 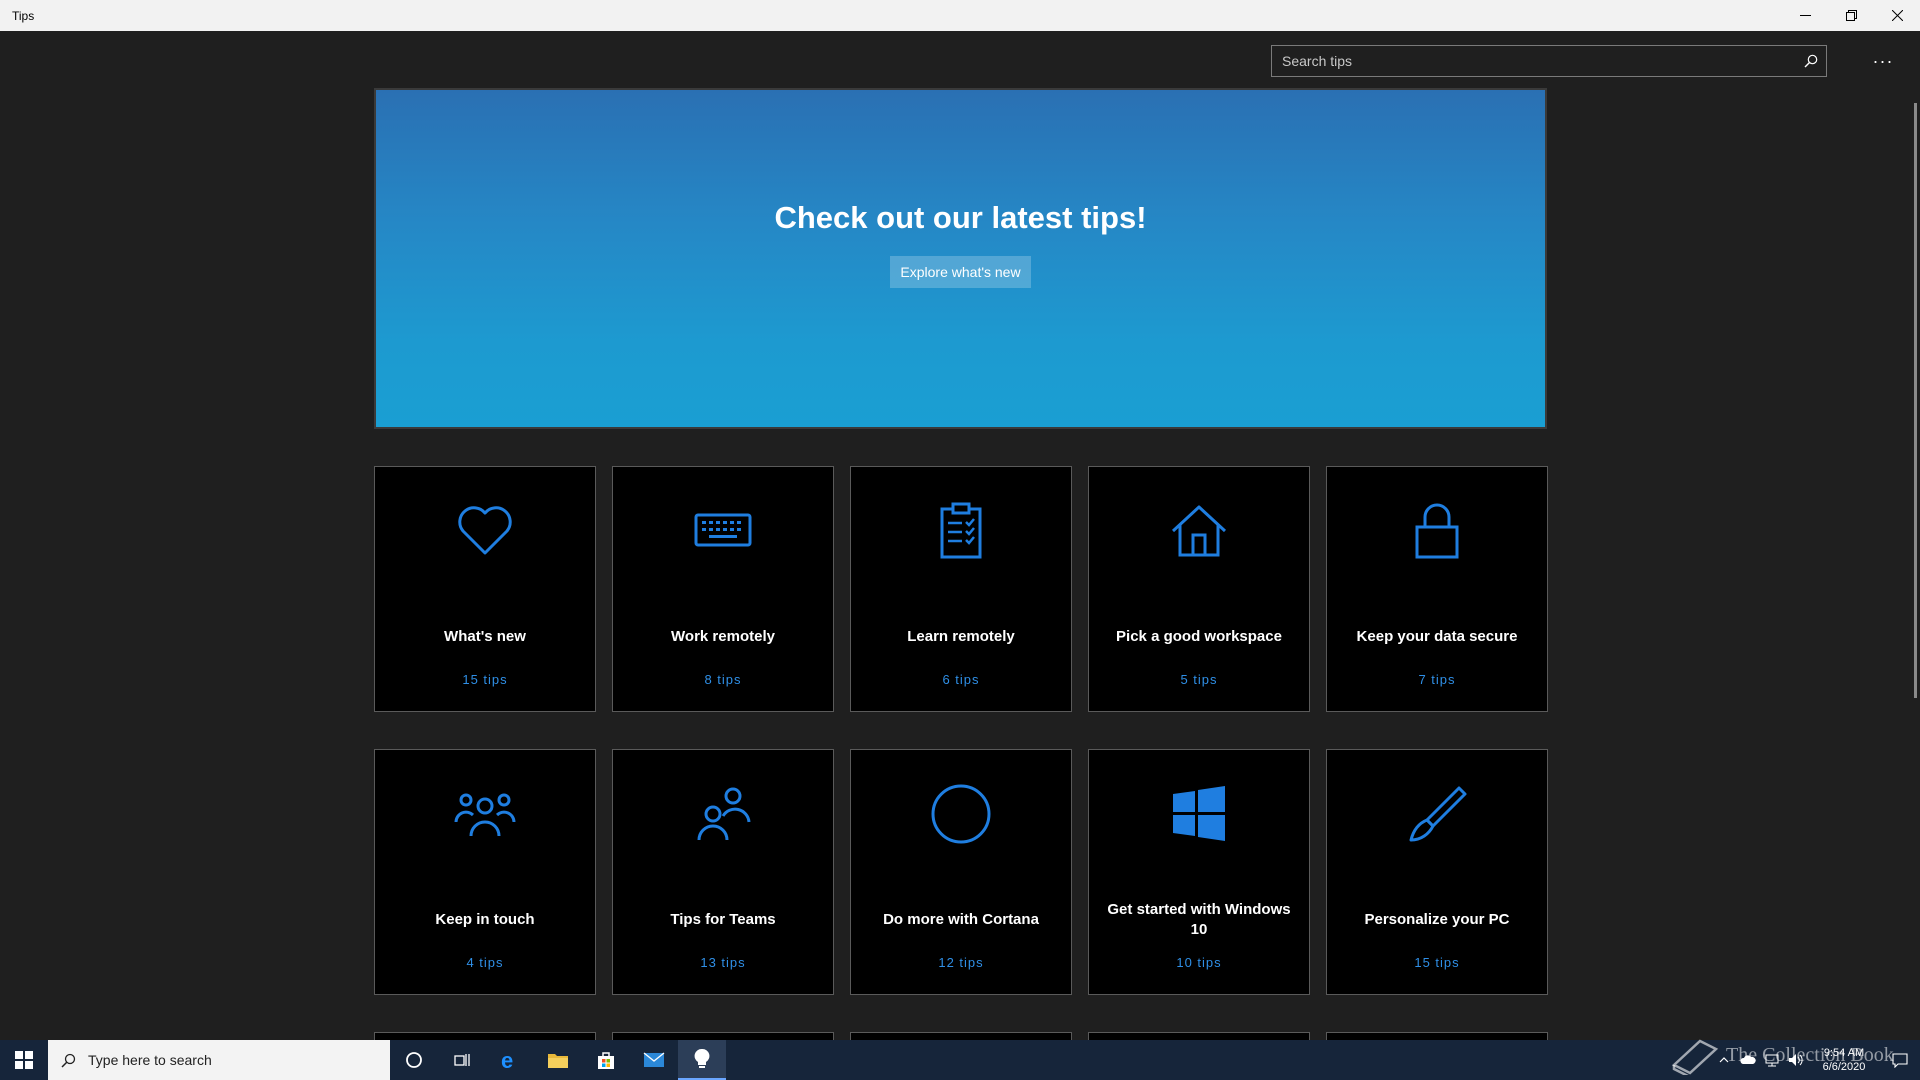 I want to click on minimize-button, so click(x=1805, y=15).